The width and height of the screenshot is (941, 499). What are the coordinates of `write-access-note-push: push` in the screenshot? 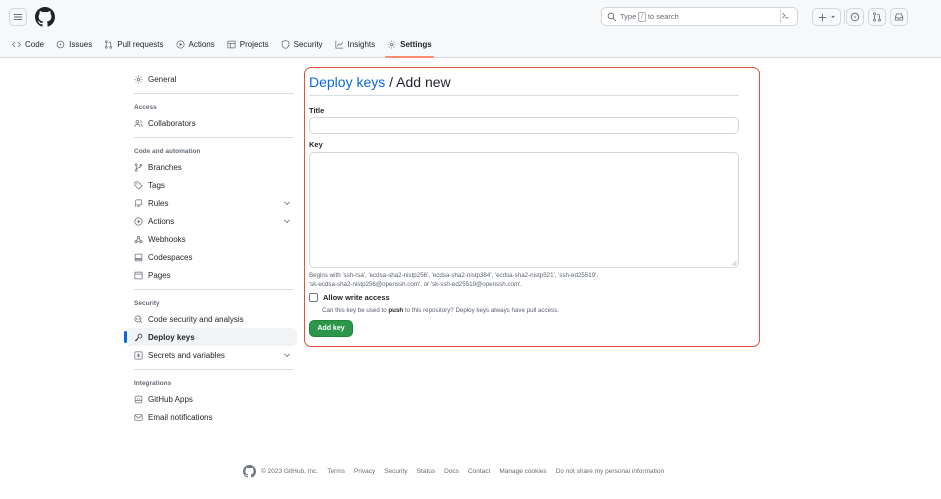 It's located at (396, 310).